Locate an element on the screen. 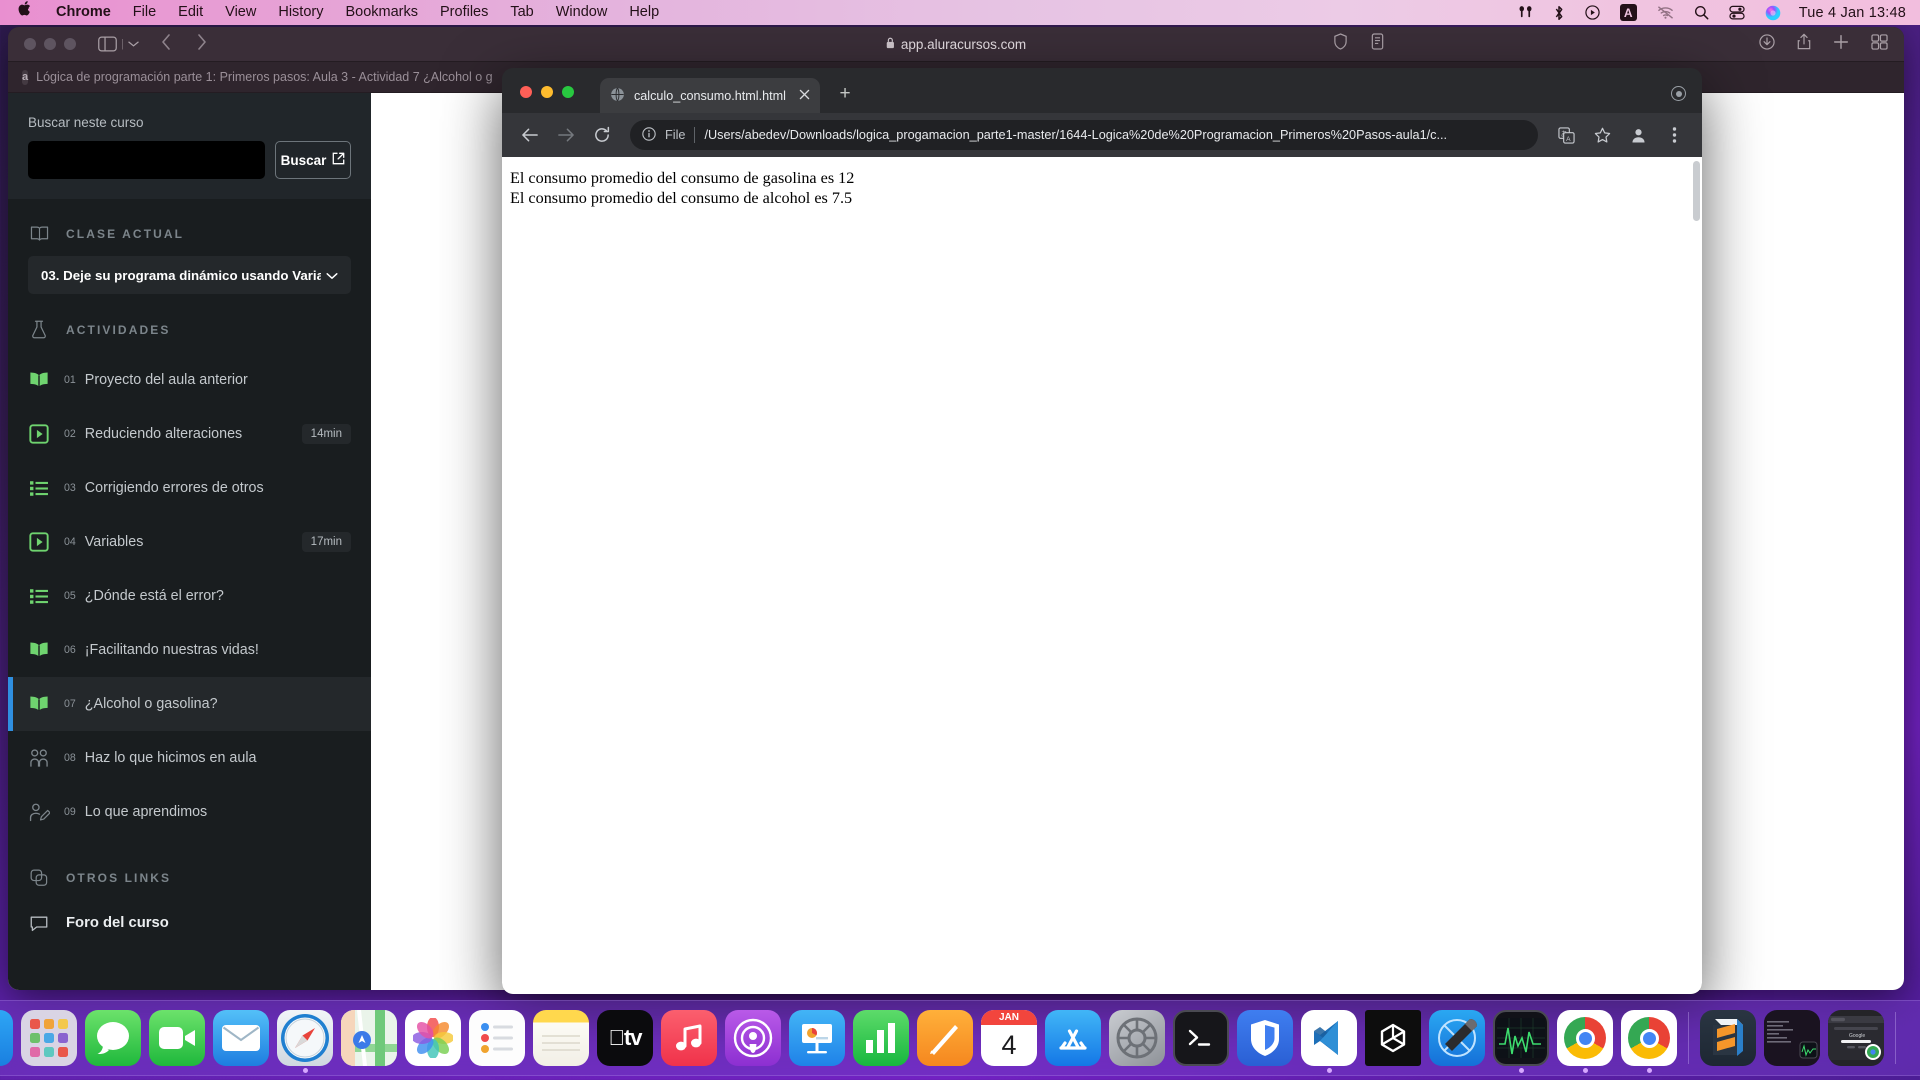 The image size is (1920, 1080). chrome-close-button is located at coordinates (526, 92).